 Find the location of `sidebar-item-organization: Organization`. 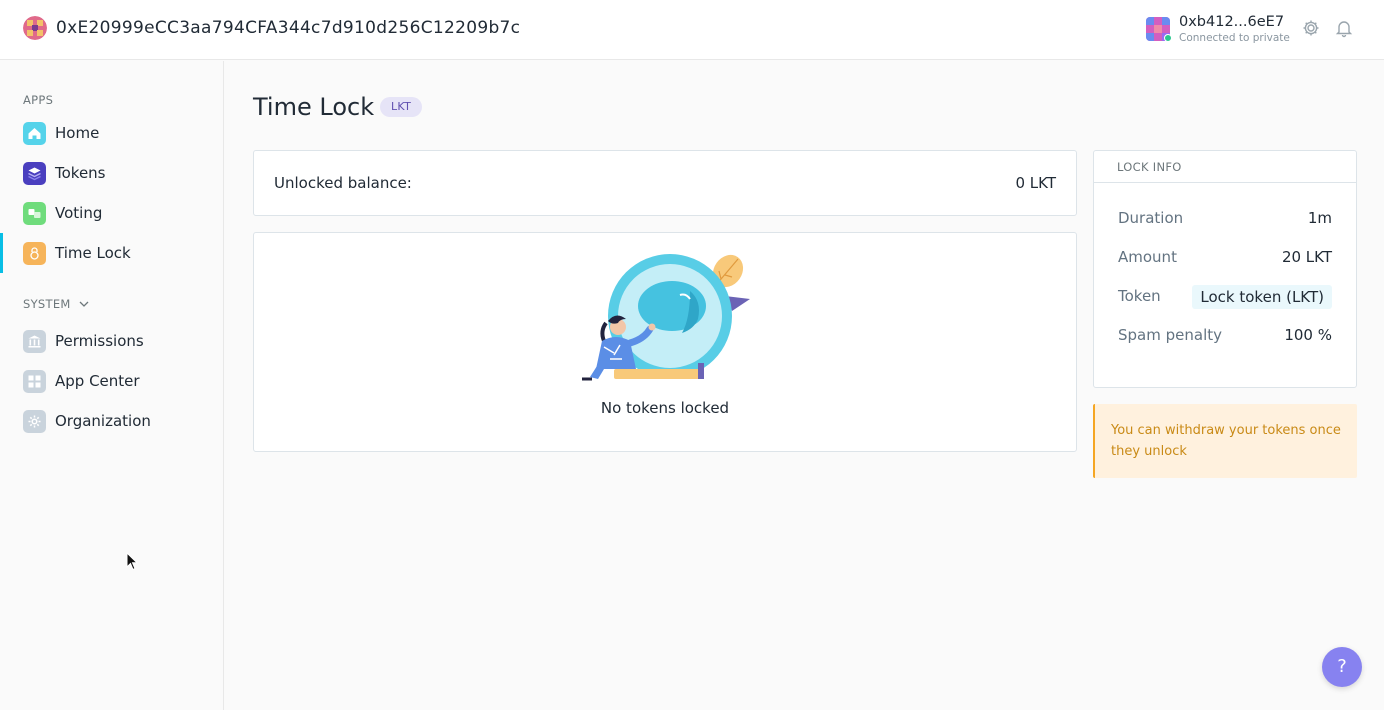

sidebar-item-organization: Organization is located at coordinates (111, 421).